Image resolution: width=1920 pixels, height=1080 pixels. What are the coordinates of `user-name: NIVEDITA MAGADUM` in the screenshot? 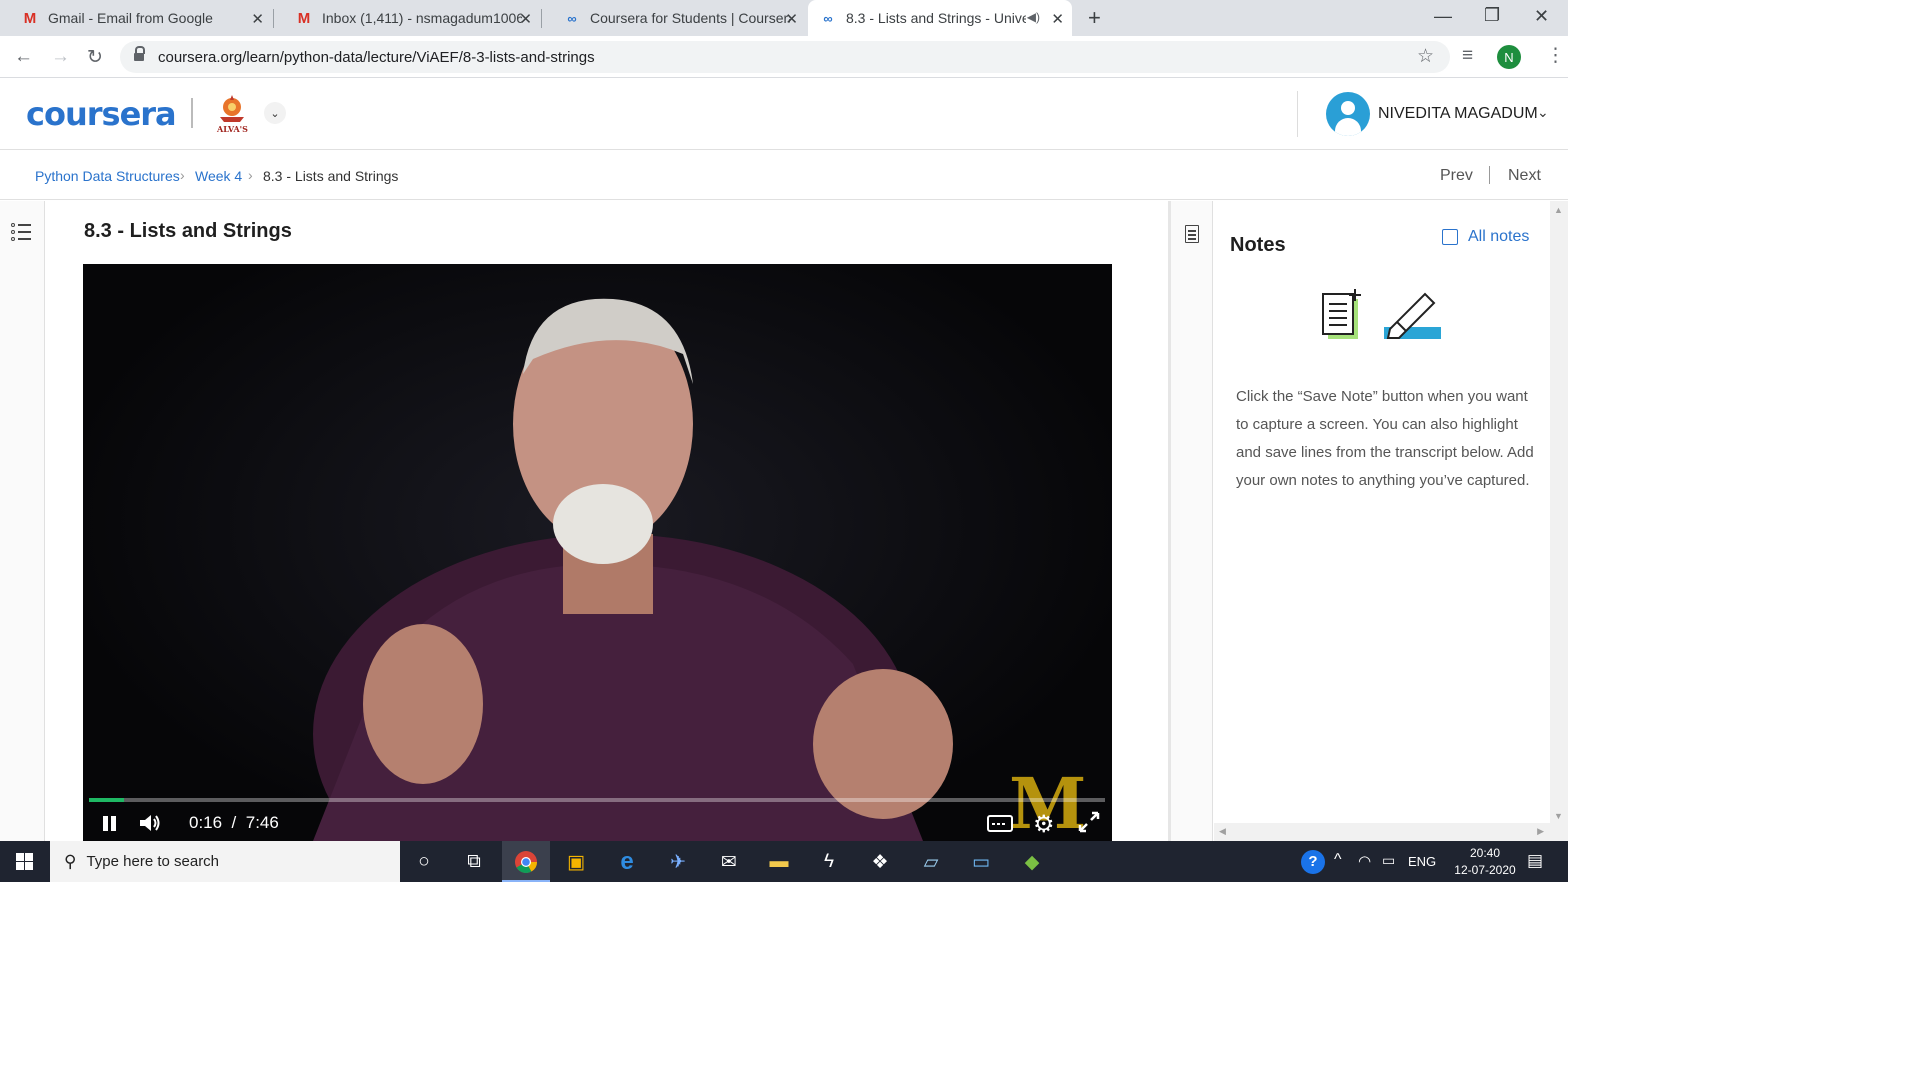 It's located at (1458, 114).